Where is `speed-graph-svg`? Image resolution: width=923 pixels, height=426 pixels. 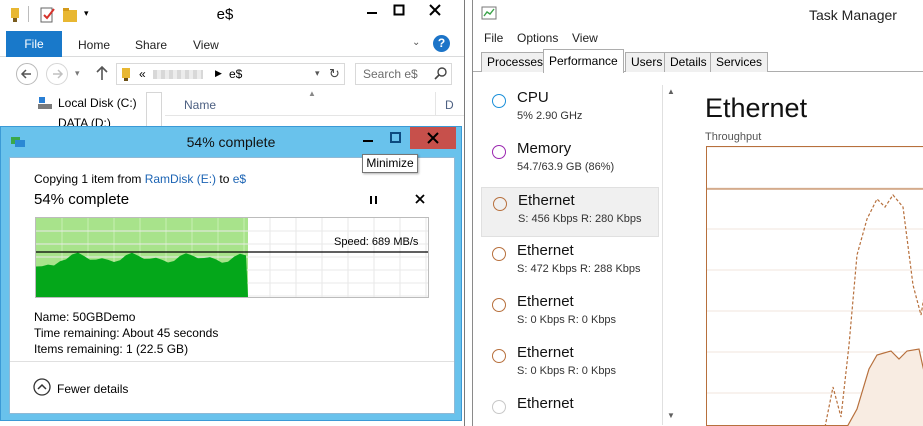
speed-graph-svg is located at coordinates (232, 257).